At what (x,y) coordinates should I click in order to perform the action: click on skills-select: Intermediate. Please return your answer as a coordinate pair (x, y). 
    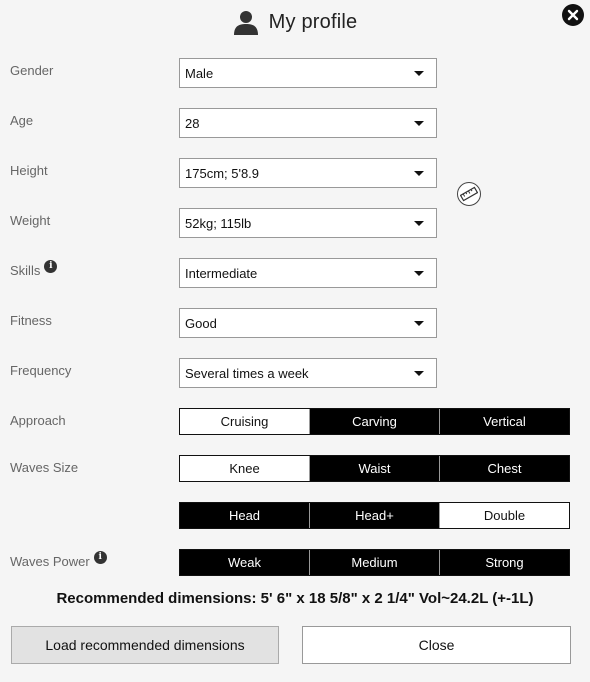
    Looking at the image, I should click on (308, 273).